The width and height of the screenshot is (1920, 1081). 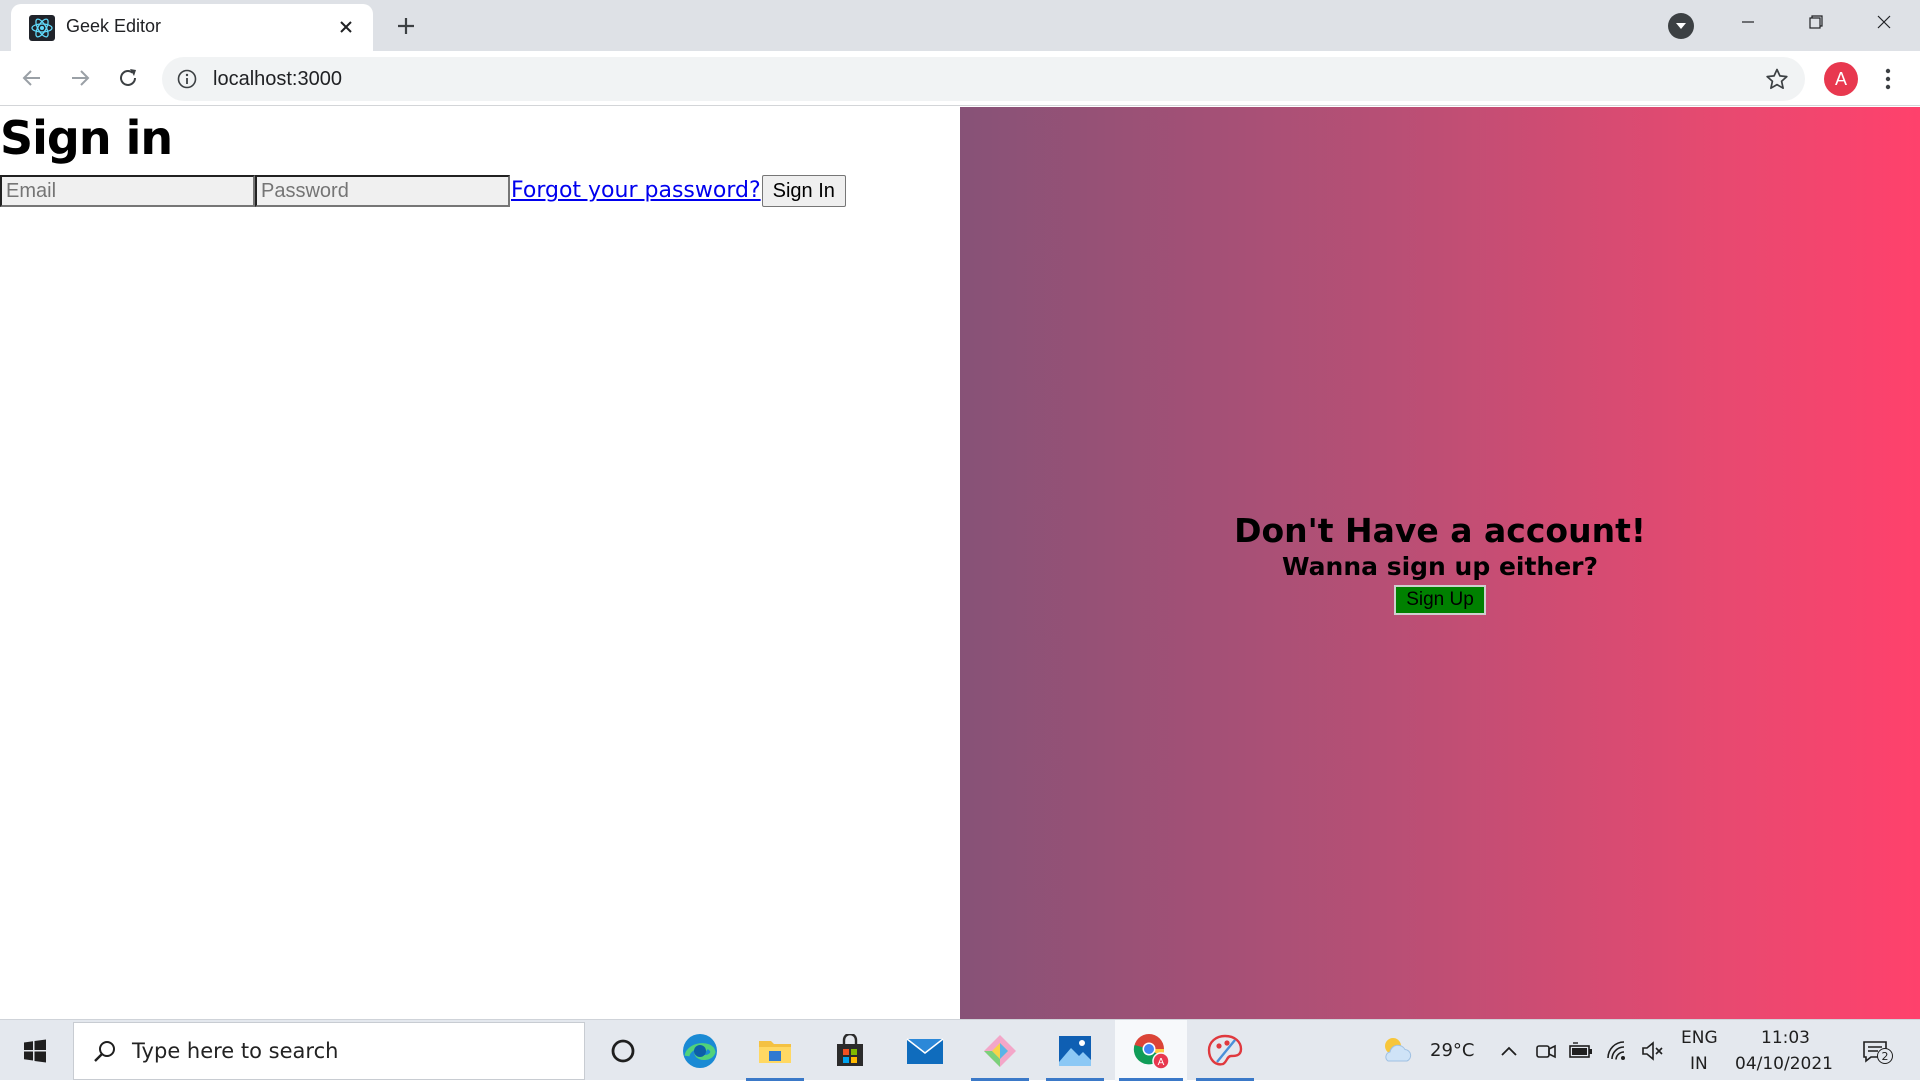 I want to click on paint-icon, so click(x=1225, y=1050).